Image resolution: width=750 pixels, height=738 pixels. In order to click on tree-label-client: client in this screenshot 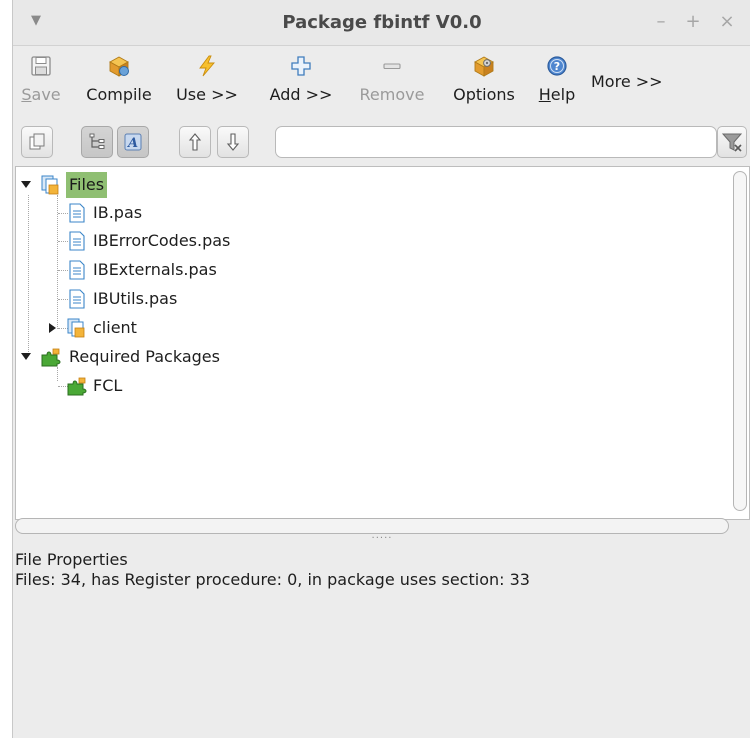, I will do `click(115, 327)`.